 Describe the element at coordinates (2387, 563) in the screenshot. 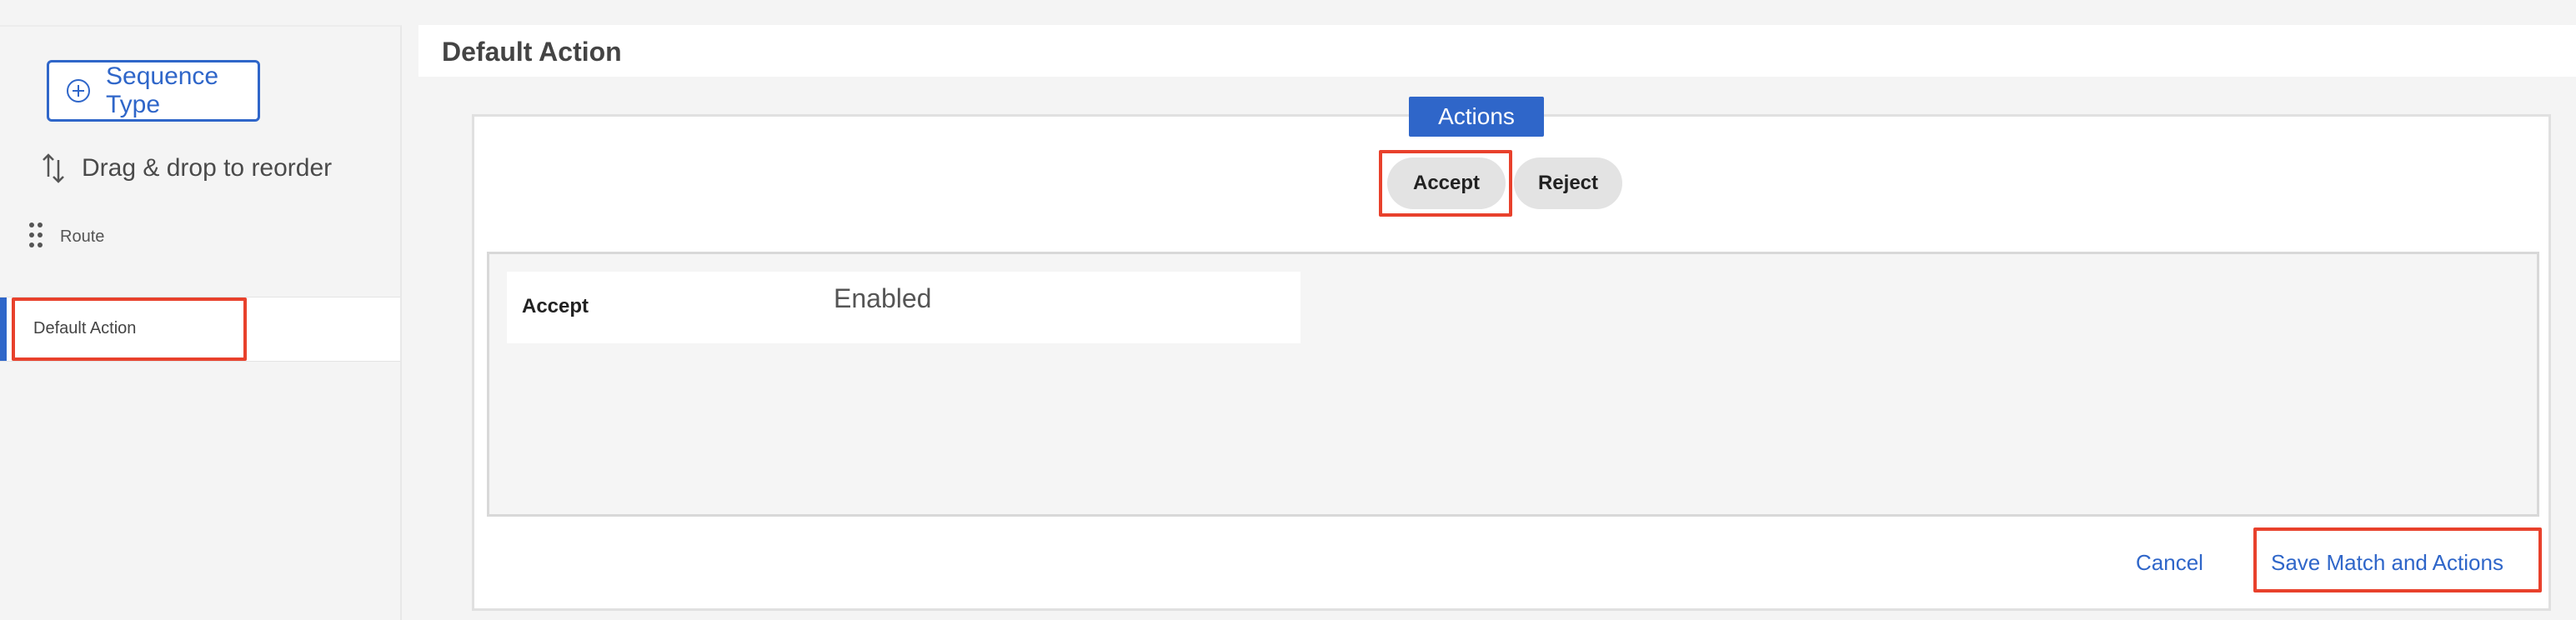

I see `save-match-and-actions-button: Save Match and Actions` at that location.